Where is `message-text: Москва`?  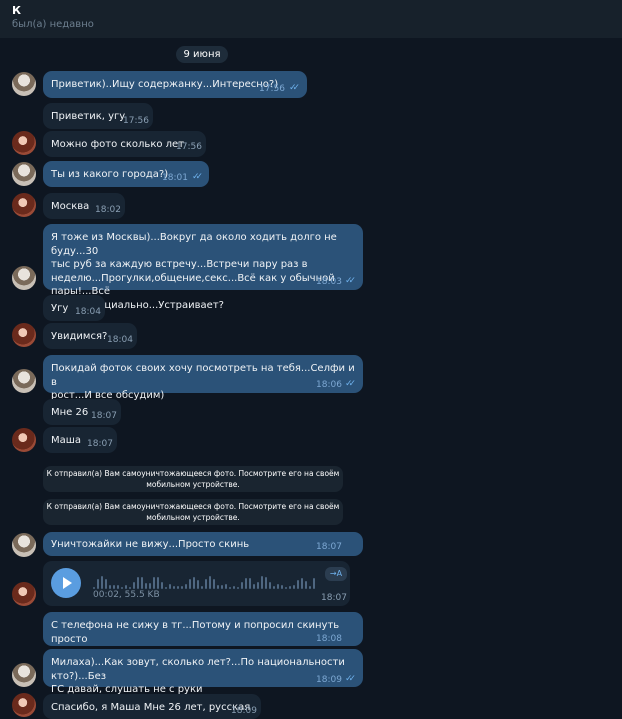
message-text: Москва is located at coordinates (70, 206).